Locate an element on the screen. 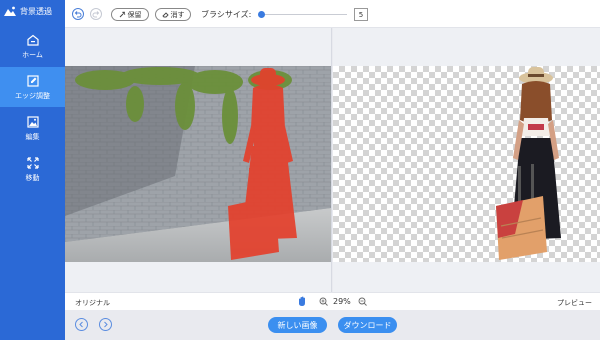 This screenshot has height=340, width=600. sidebar-item-label: エッジ調整 is located at coordinates (32, 95).